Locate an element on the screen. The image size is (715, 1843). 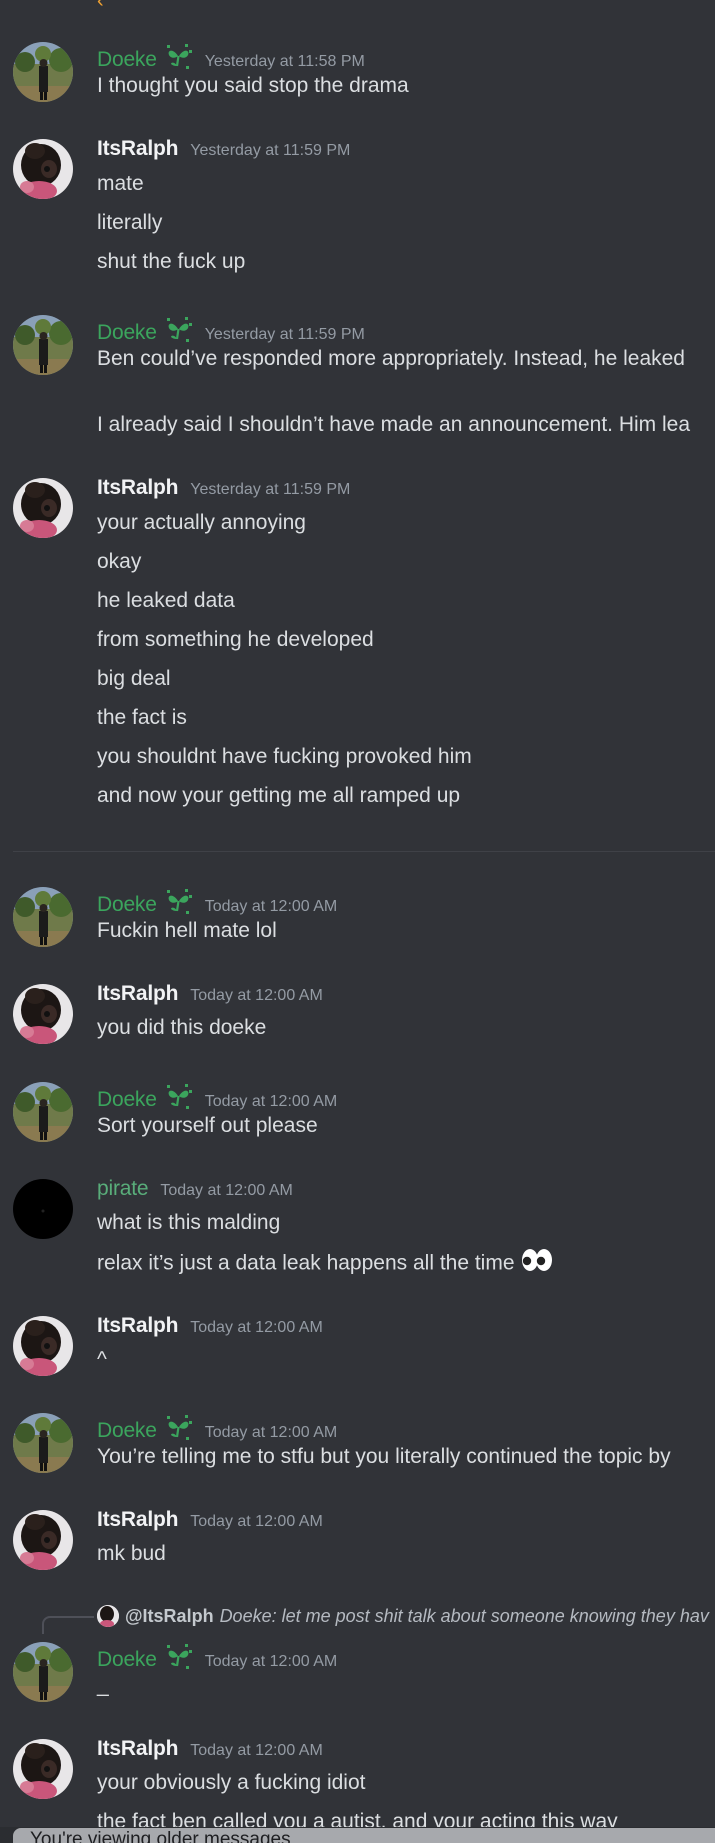
message-text-content: ^ is located at coordinates (102, 1359).